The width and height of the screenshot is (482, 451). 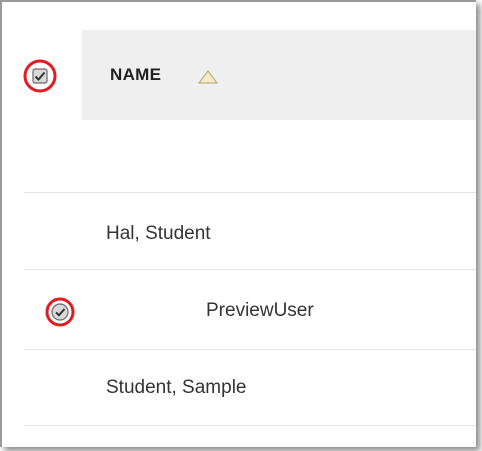 I want to click on table-row-name: Hal, Student, so click(x=158, y=233).